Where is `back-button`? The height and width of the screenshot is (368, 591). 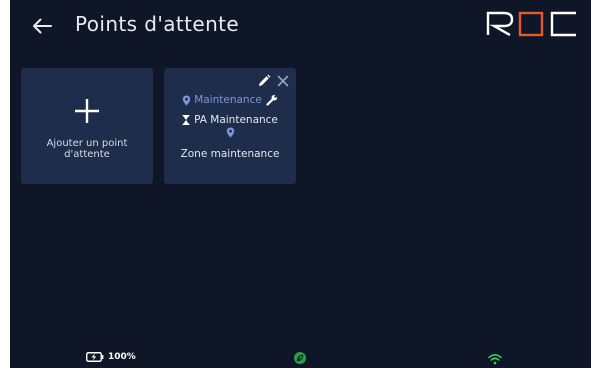
back-button is located at coordinates (42, 26).